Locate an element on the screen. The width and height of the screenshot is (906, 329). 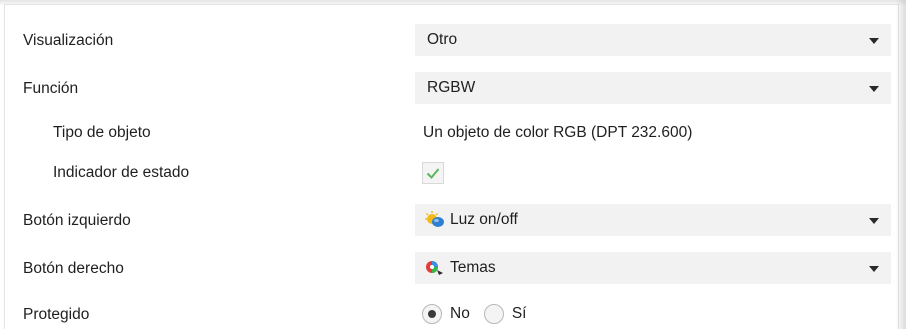
visualizacion-label: Visualización is located at coordinates (68, 40).